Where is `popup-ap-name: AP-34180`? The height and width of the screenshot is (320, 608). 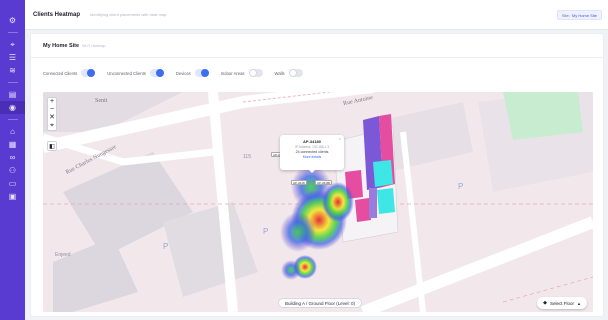
popup-ap-name: AP-34180 is located at coordinates (311, 141).